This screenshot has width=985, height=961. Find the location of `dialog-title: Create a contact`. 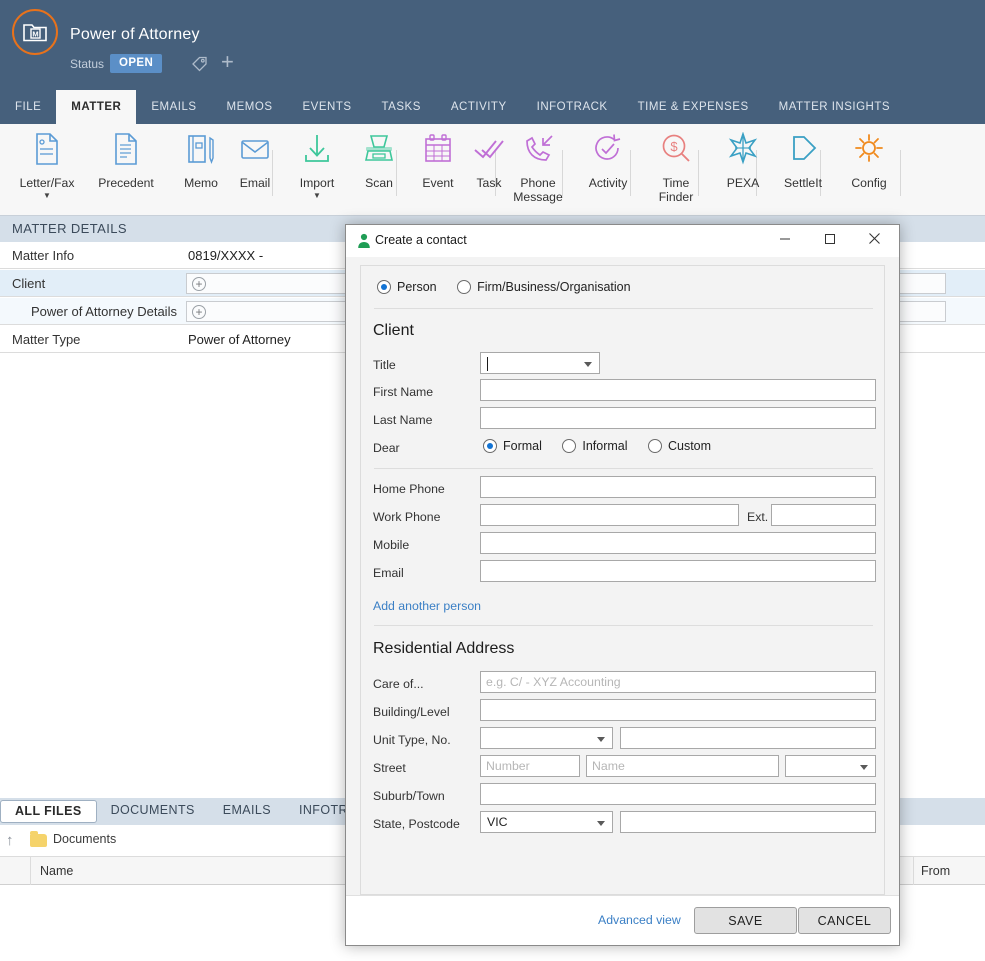

dialog-title: Create a contact is located at coordinates (421, 240).